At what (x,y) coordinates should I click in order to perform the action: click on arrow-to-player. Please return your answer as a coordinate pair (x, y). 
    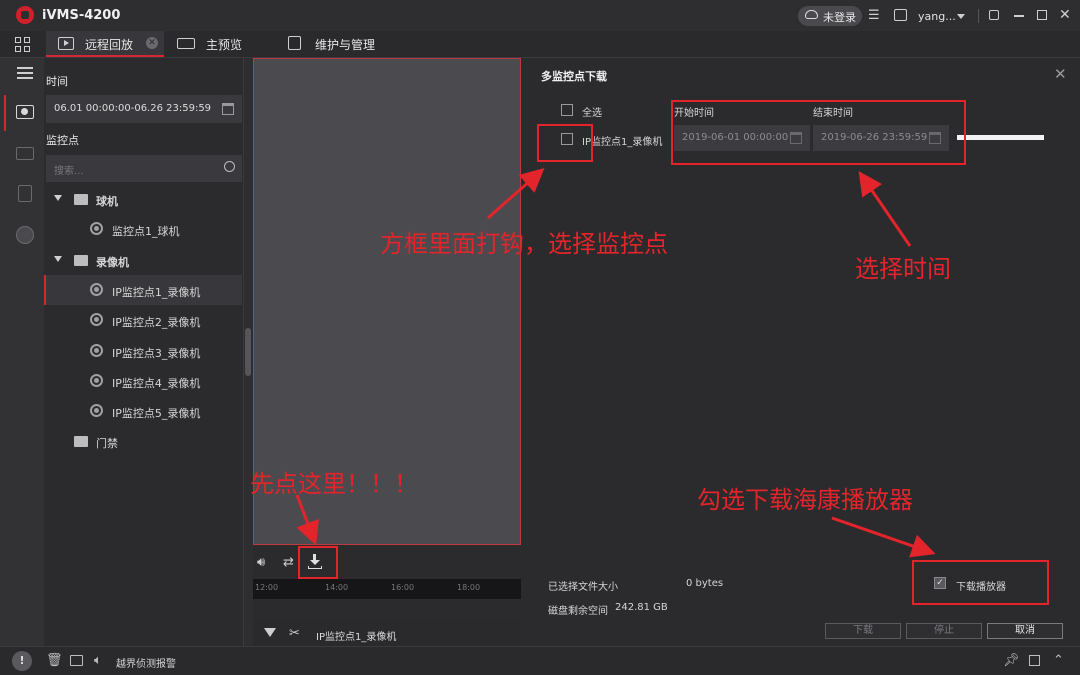
    Looking at the image, I should click on (883, 537).